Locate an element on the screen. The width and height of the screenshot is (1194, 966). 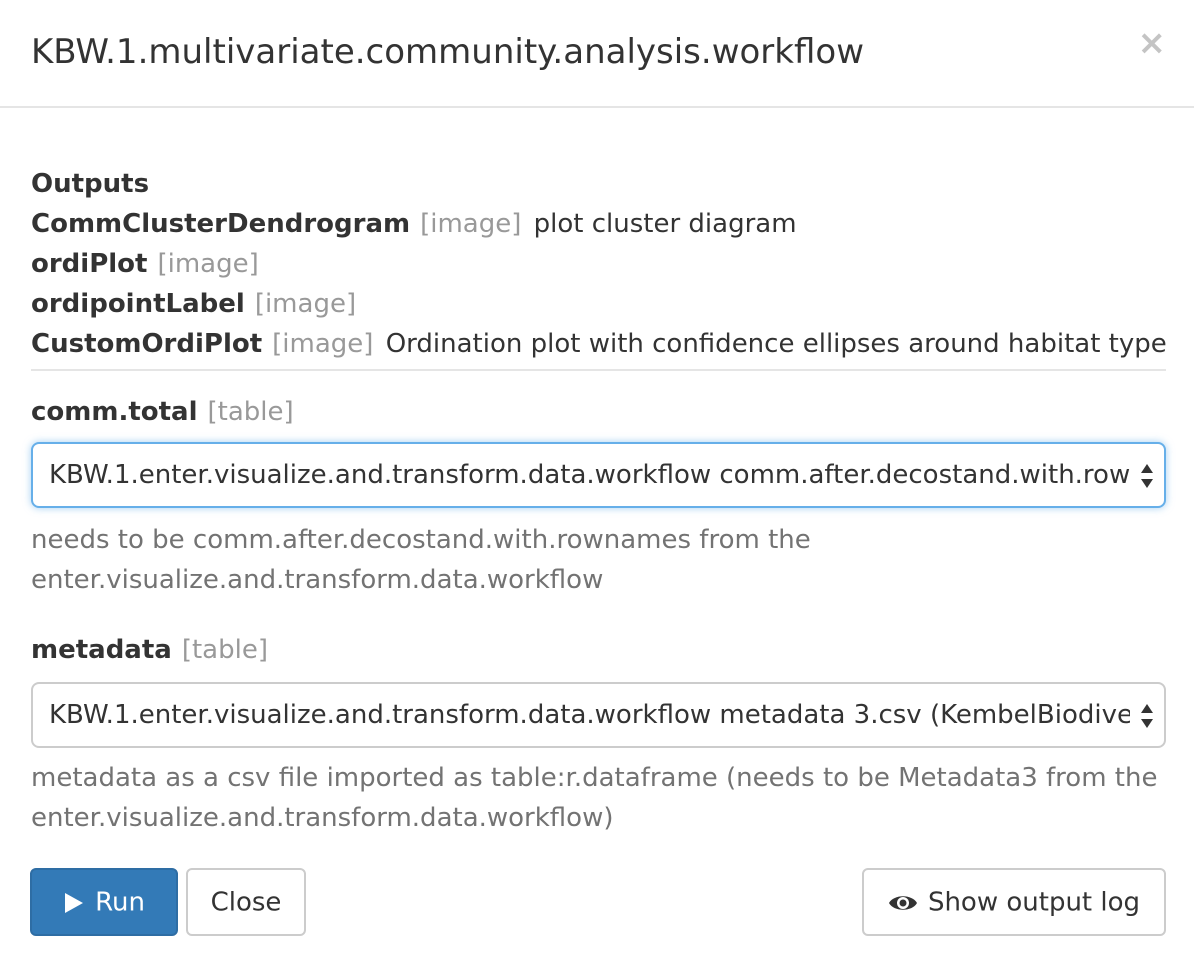
output-description: plot cluster diagram is located at coordinates (665, 224).